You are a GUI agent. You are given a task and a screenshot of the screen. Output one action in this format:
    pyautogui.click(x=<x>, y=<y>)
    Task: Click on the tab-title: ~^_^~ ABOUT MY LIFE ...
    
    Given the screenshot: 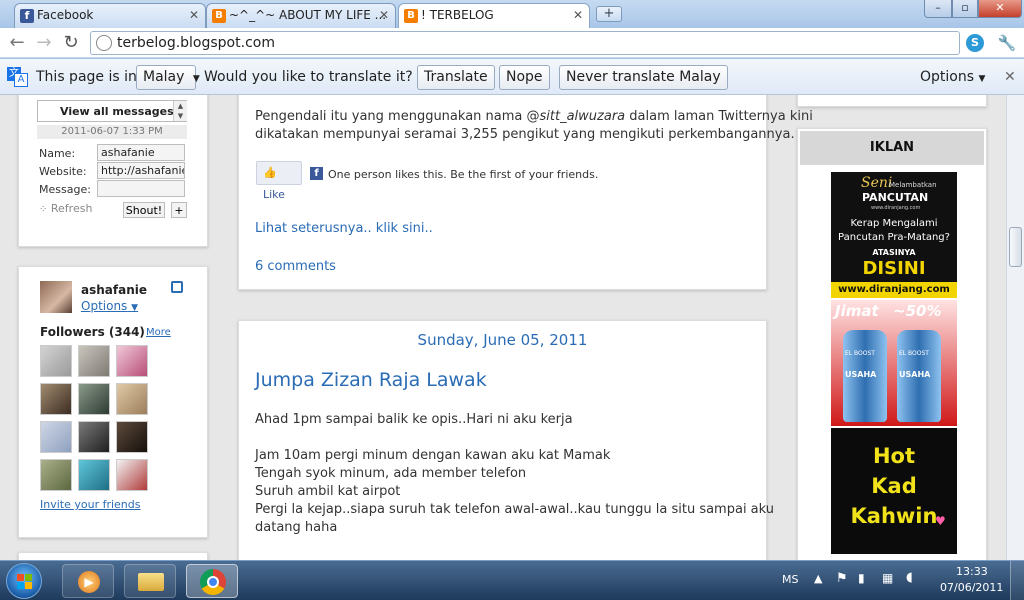 What is the action you would take?
    pyautogui.click(x=308, y=15)
    